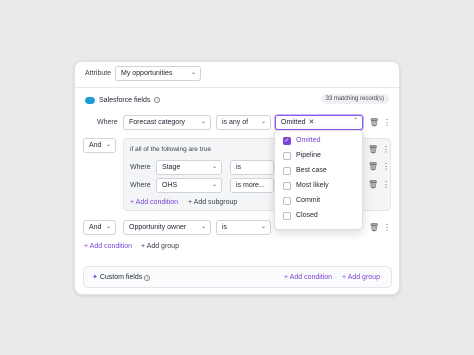 This screenshot has height=355, width=474. I want to click on custom-fields-title: Custom fields, so click(121, 277).